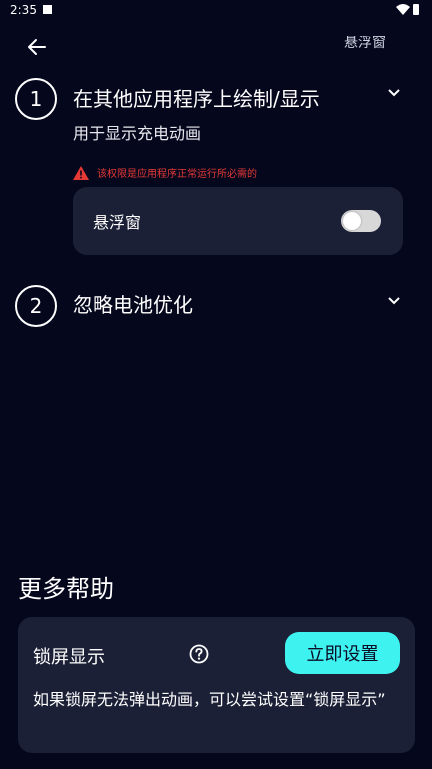 The image size is (432, 769). I want to click on toggle-knob, so click(352, 221).